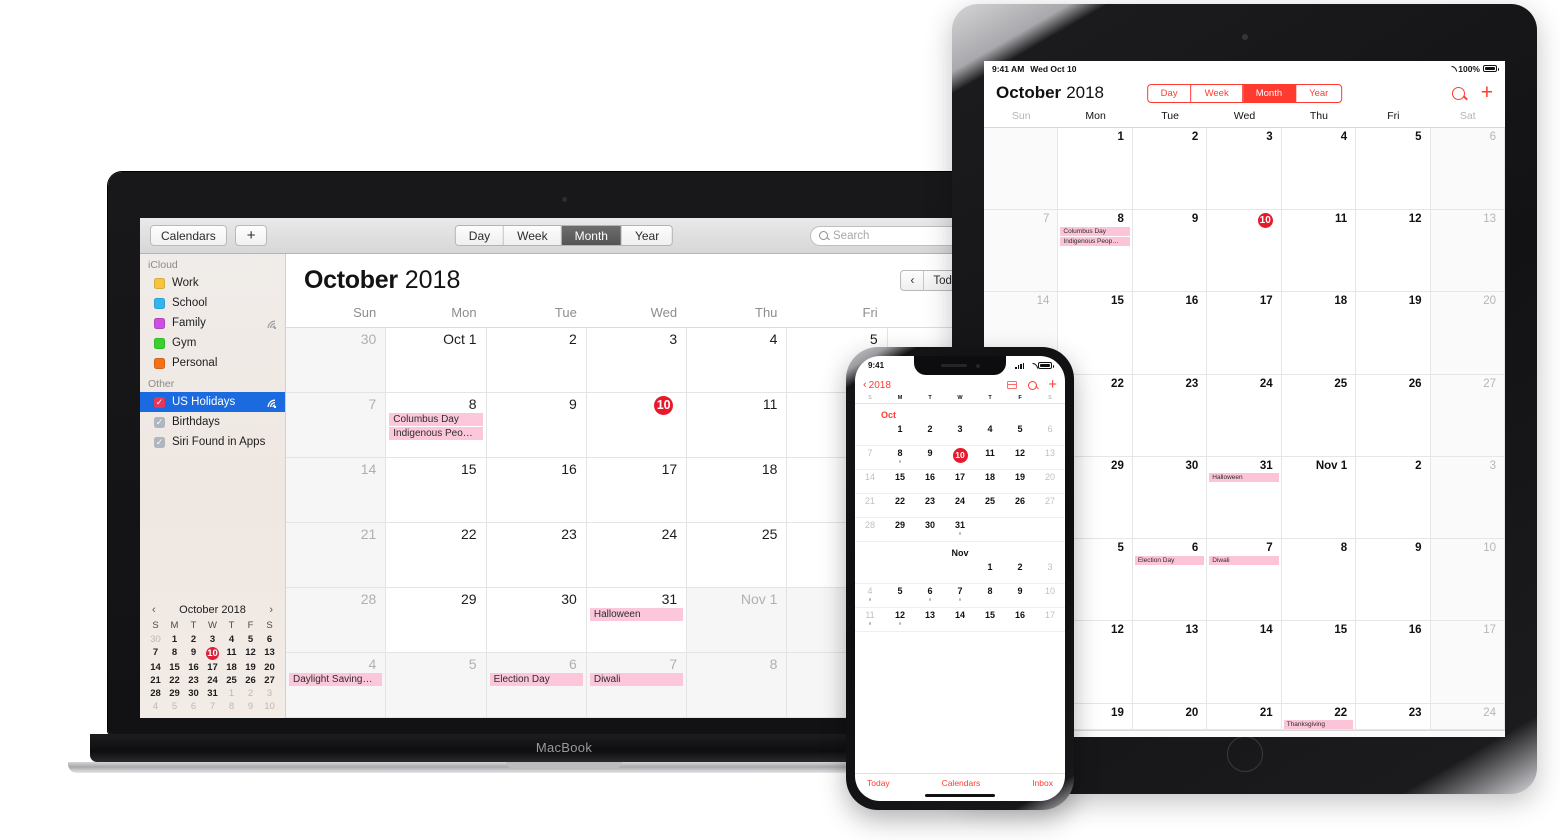  Describe the element at coordinates (737, 490) in the screenshot. I see `mac-day-cell: 18` at that location.